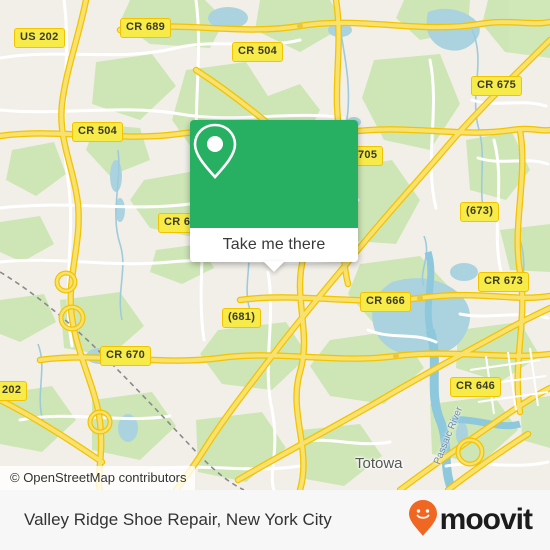 This screenshot has height=550, width=550. What do you see at coordinates (14, 391) in the screenshot?
I see `road-shield: 202` at bounding box center [14, 391].